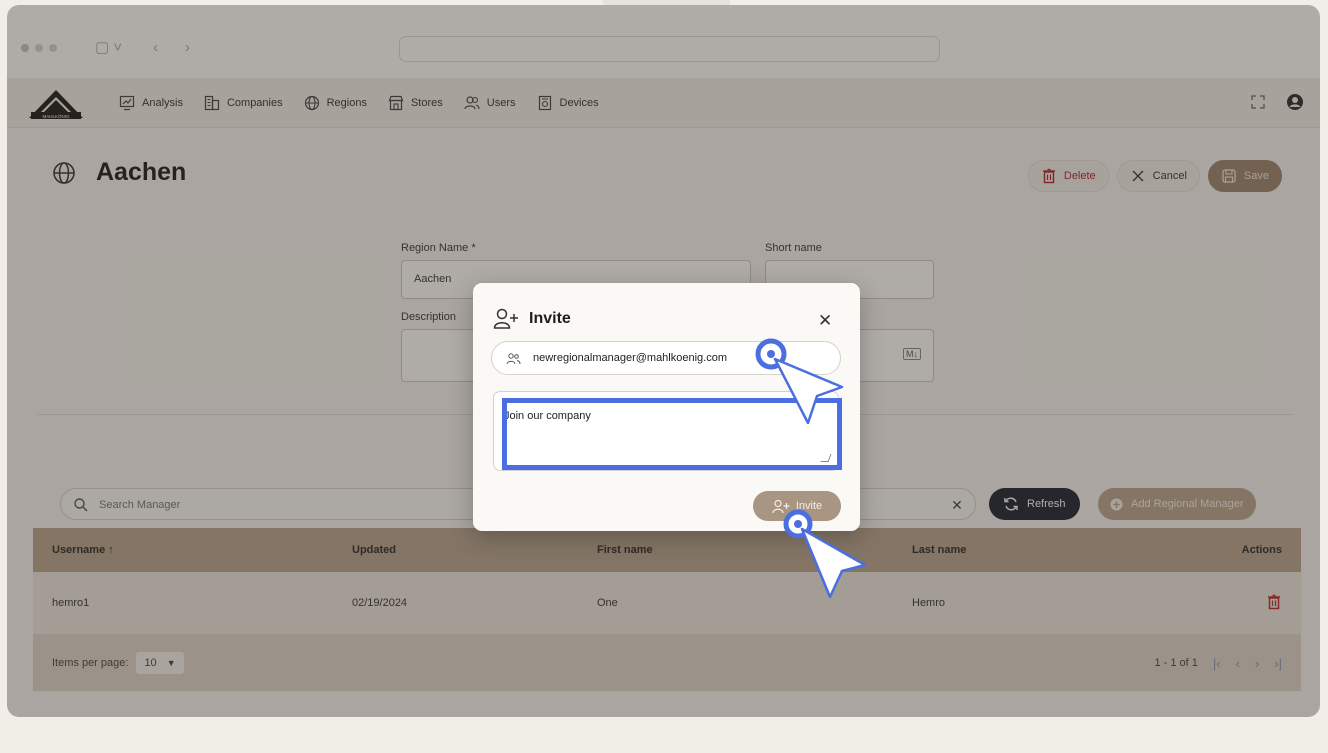 This screenshot has width=1328, height=753. I want to click on click-cursor-email, so click(799, 381).